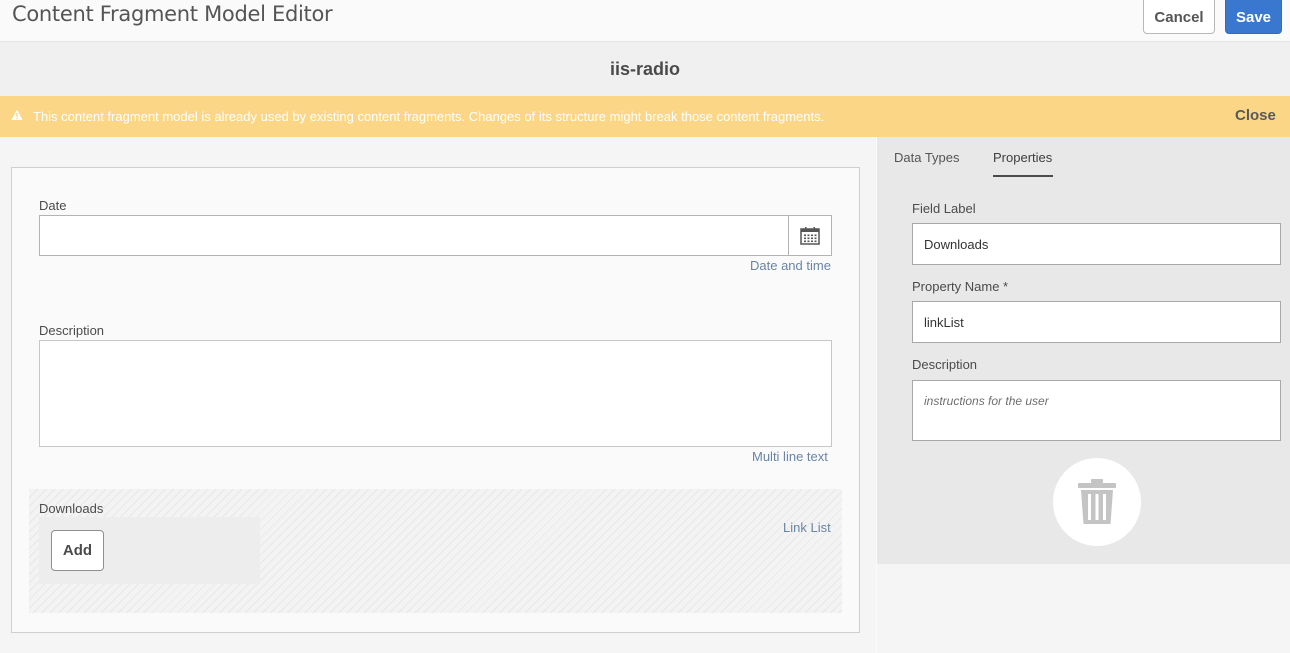 Image resolution: width=1290 pixels, height=653 pixels. What do you see at coordinates (1096, 322) in the screenshot?
I see `property-name-input: linkList` at bounding box center [1096, 322].